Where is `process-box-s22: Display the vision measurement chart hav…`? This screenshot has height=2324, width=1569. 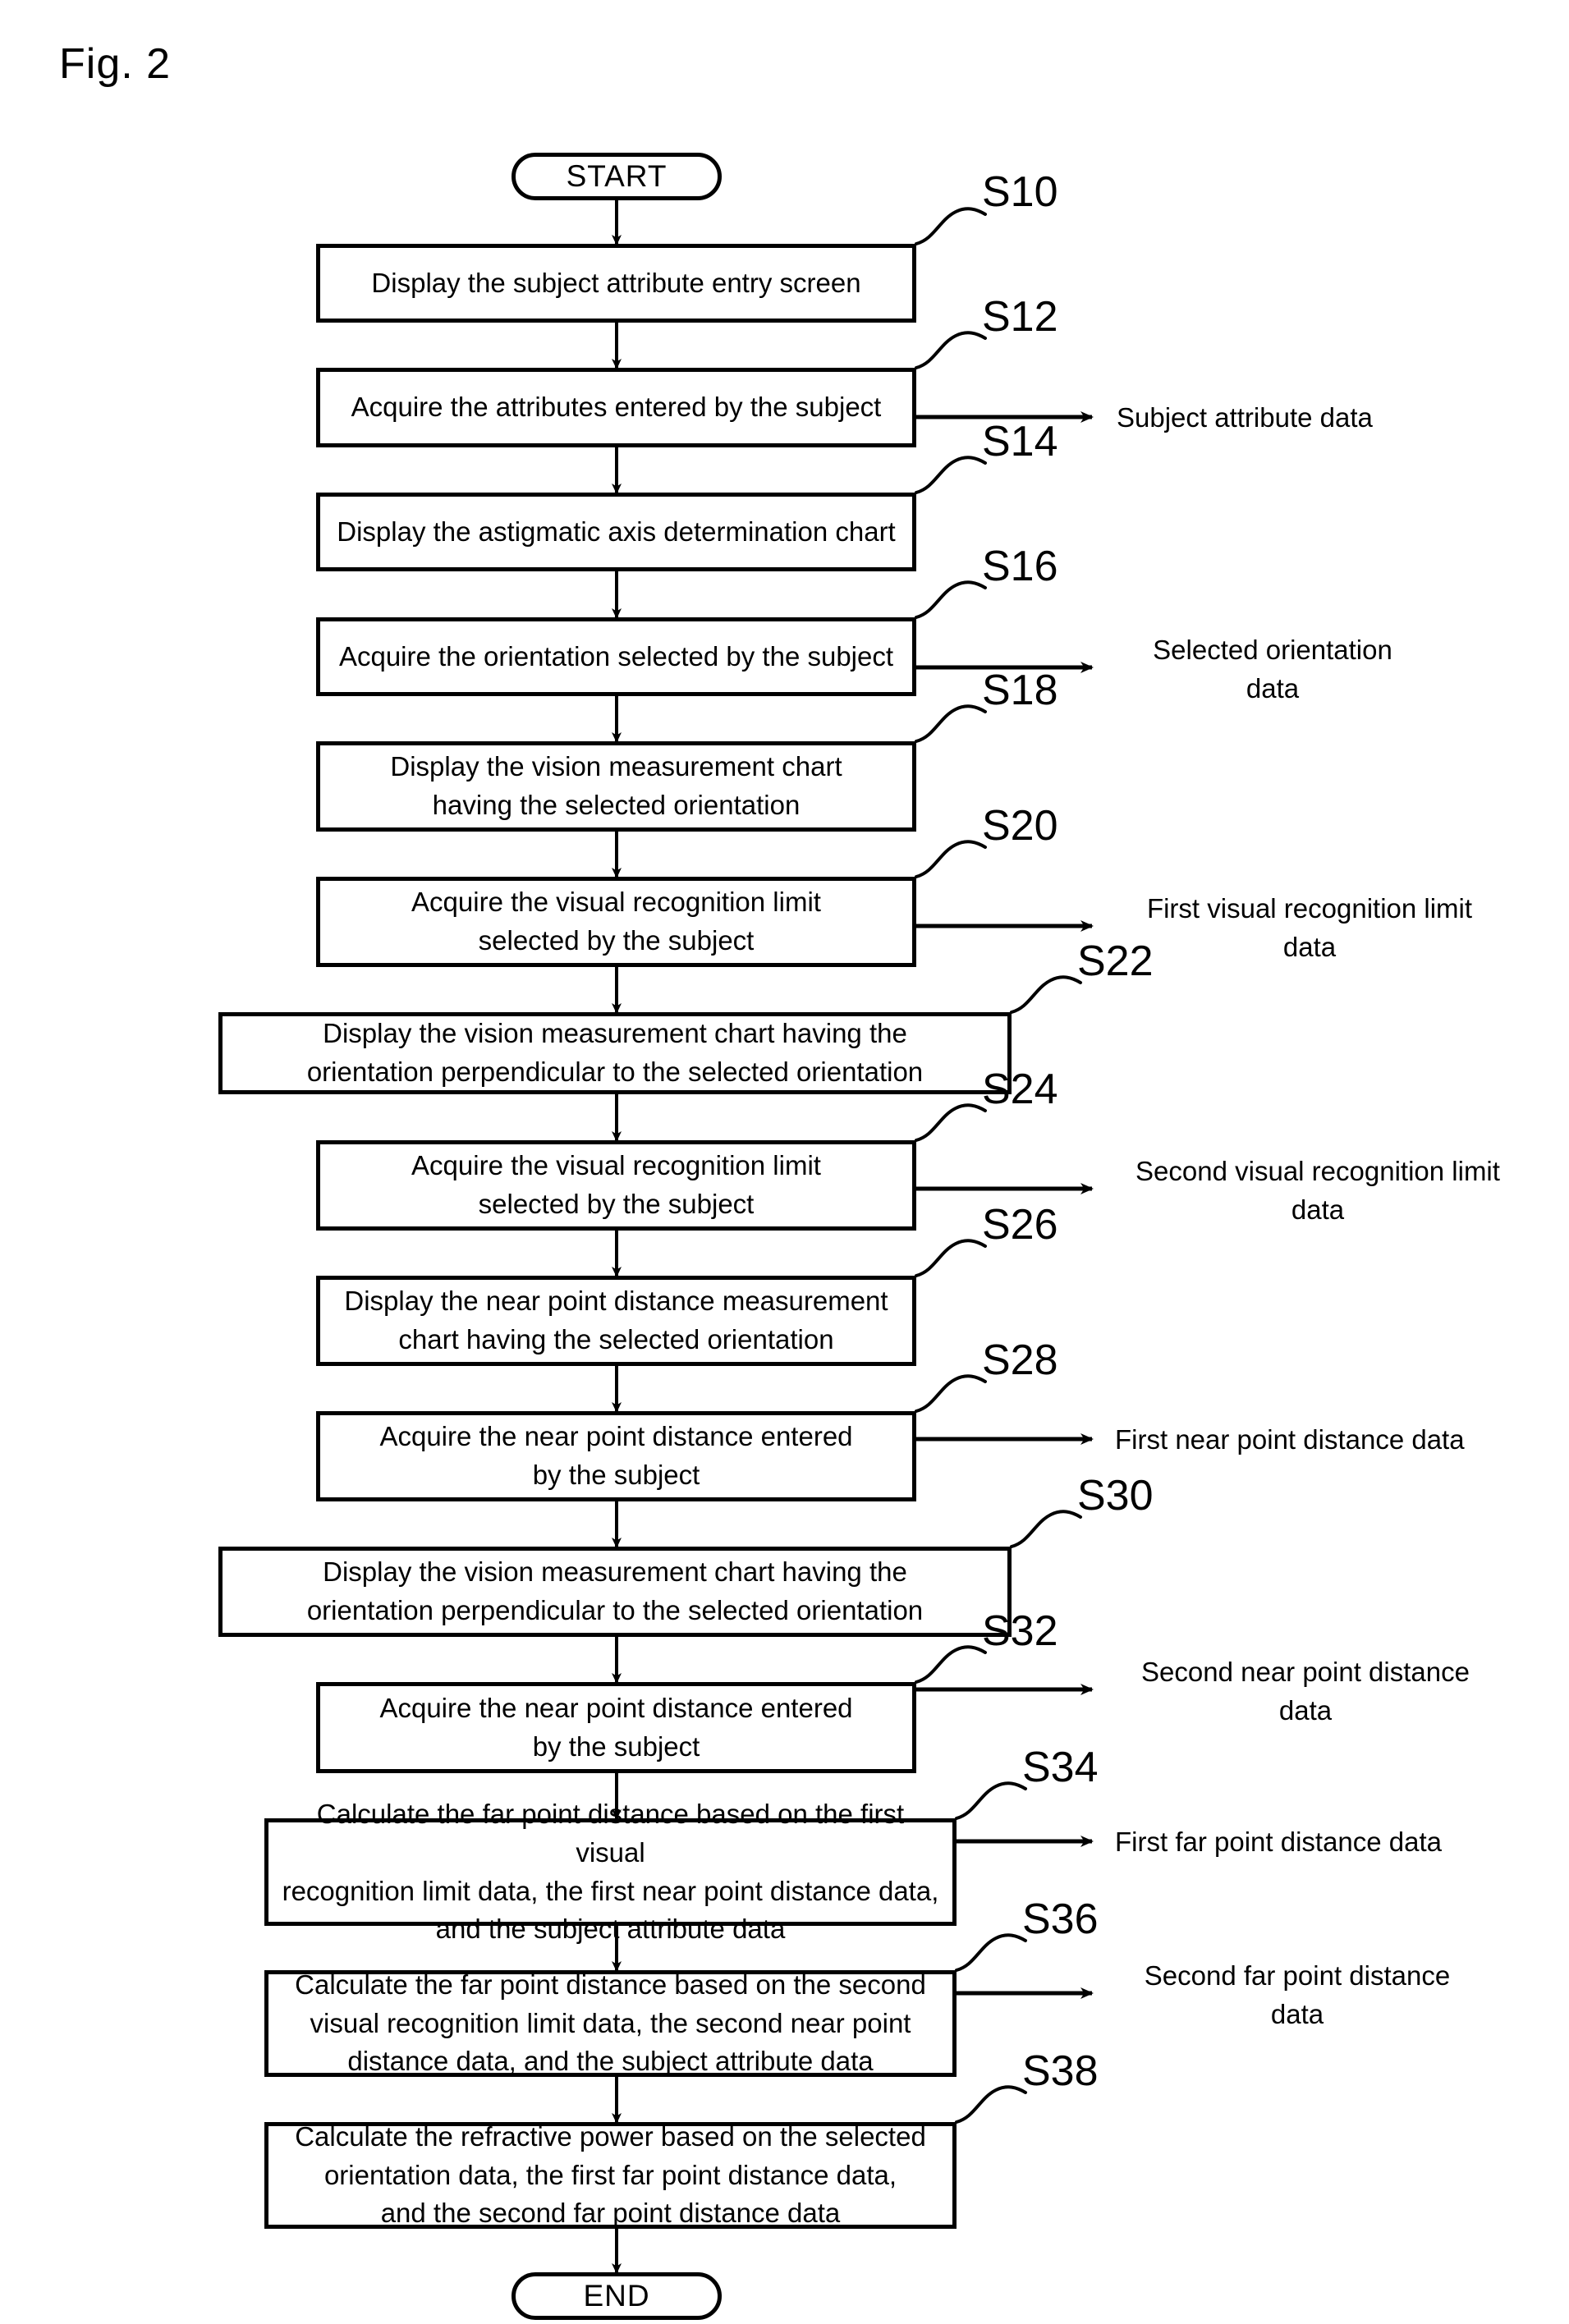
process-box-s22: Display the vision measurement chart hav… is located at coordinates (615, 1053).